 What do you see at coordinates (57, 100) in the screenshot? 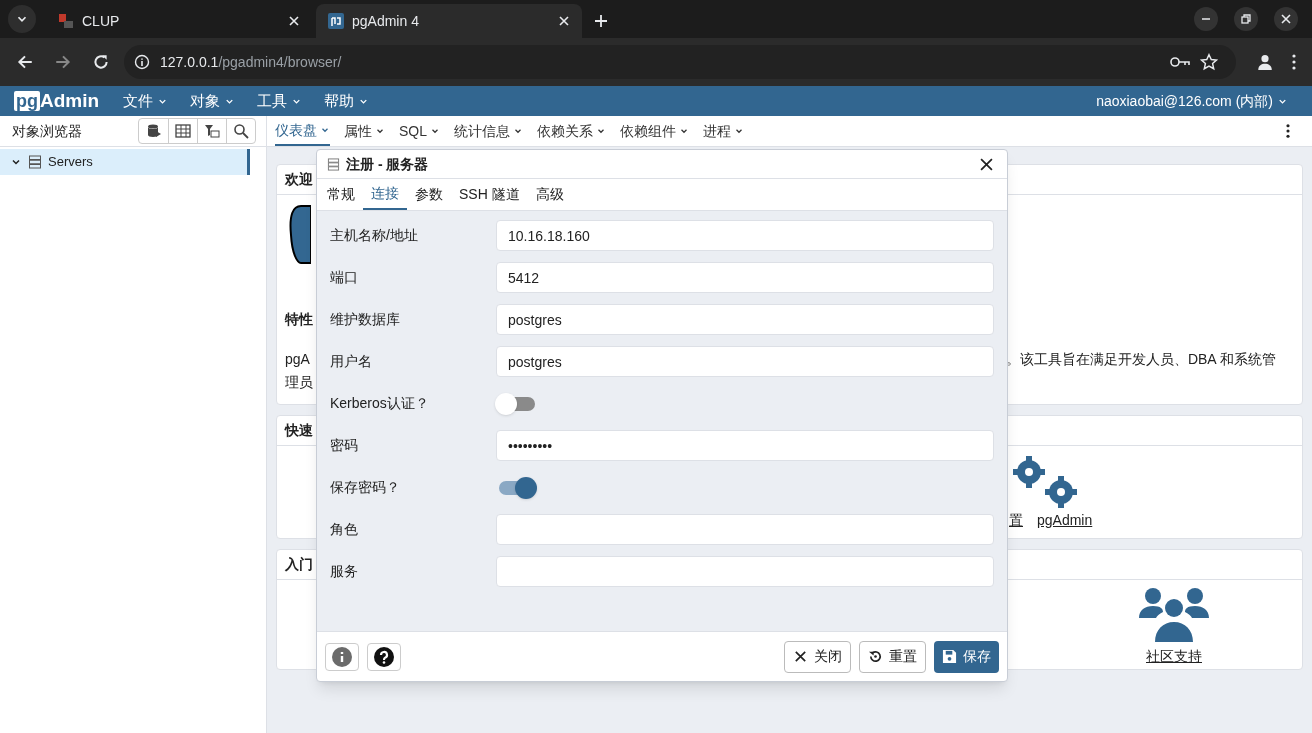
I see `app-logo: pgAdmin` at bounding box center [57, 100].